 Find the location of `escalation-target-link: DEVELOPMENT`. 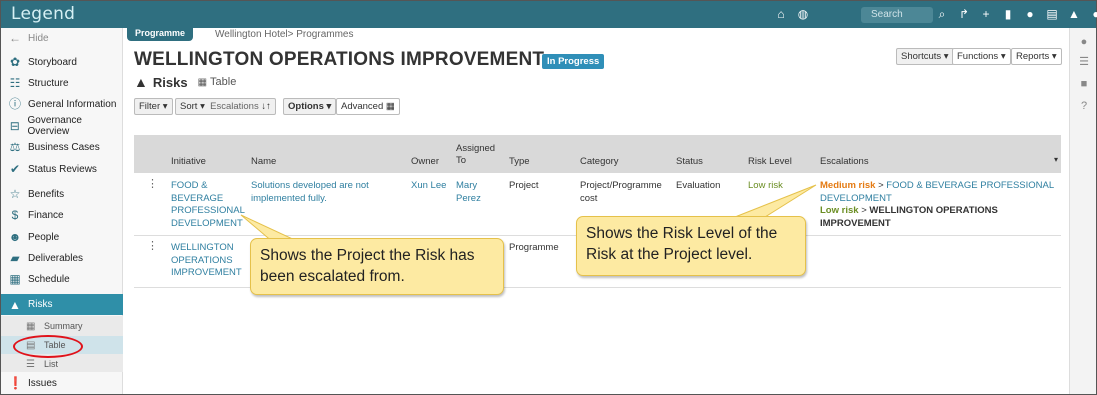

escalation-target-link: DEVELOPMENT is located at coordinates (940, 199).